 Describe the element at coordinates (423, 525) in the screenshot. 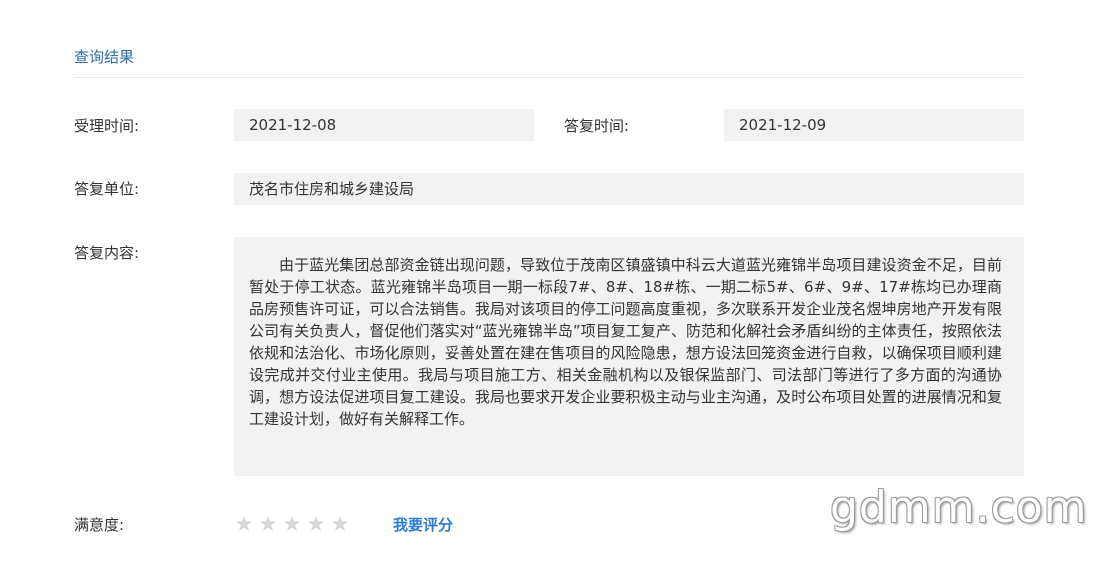

I see `rate-link: 我要评分` at that location.